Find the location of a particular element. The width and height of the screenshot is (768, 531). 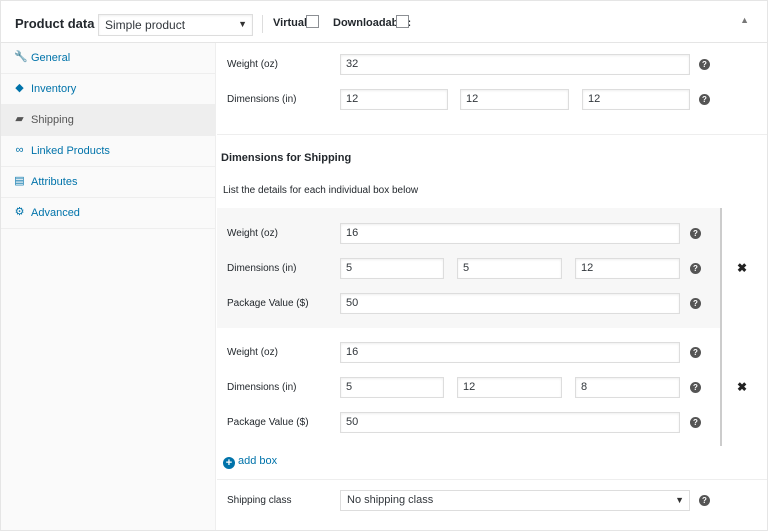

downloadable-checkbox is located at coordinates (402, 21).